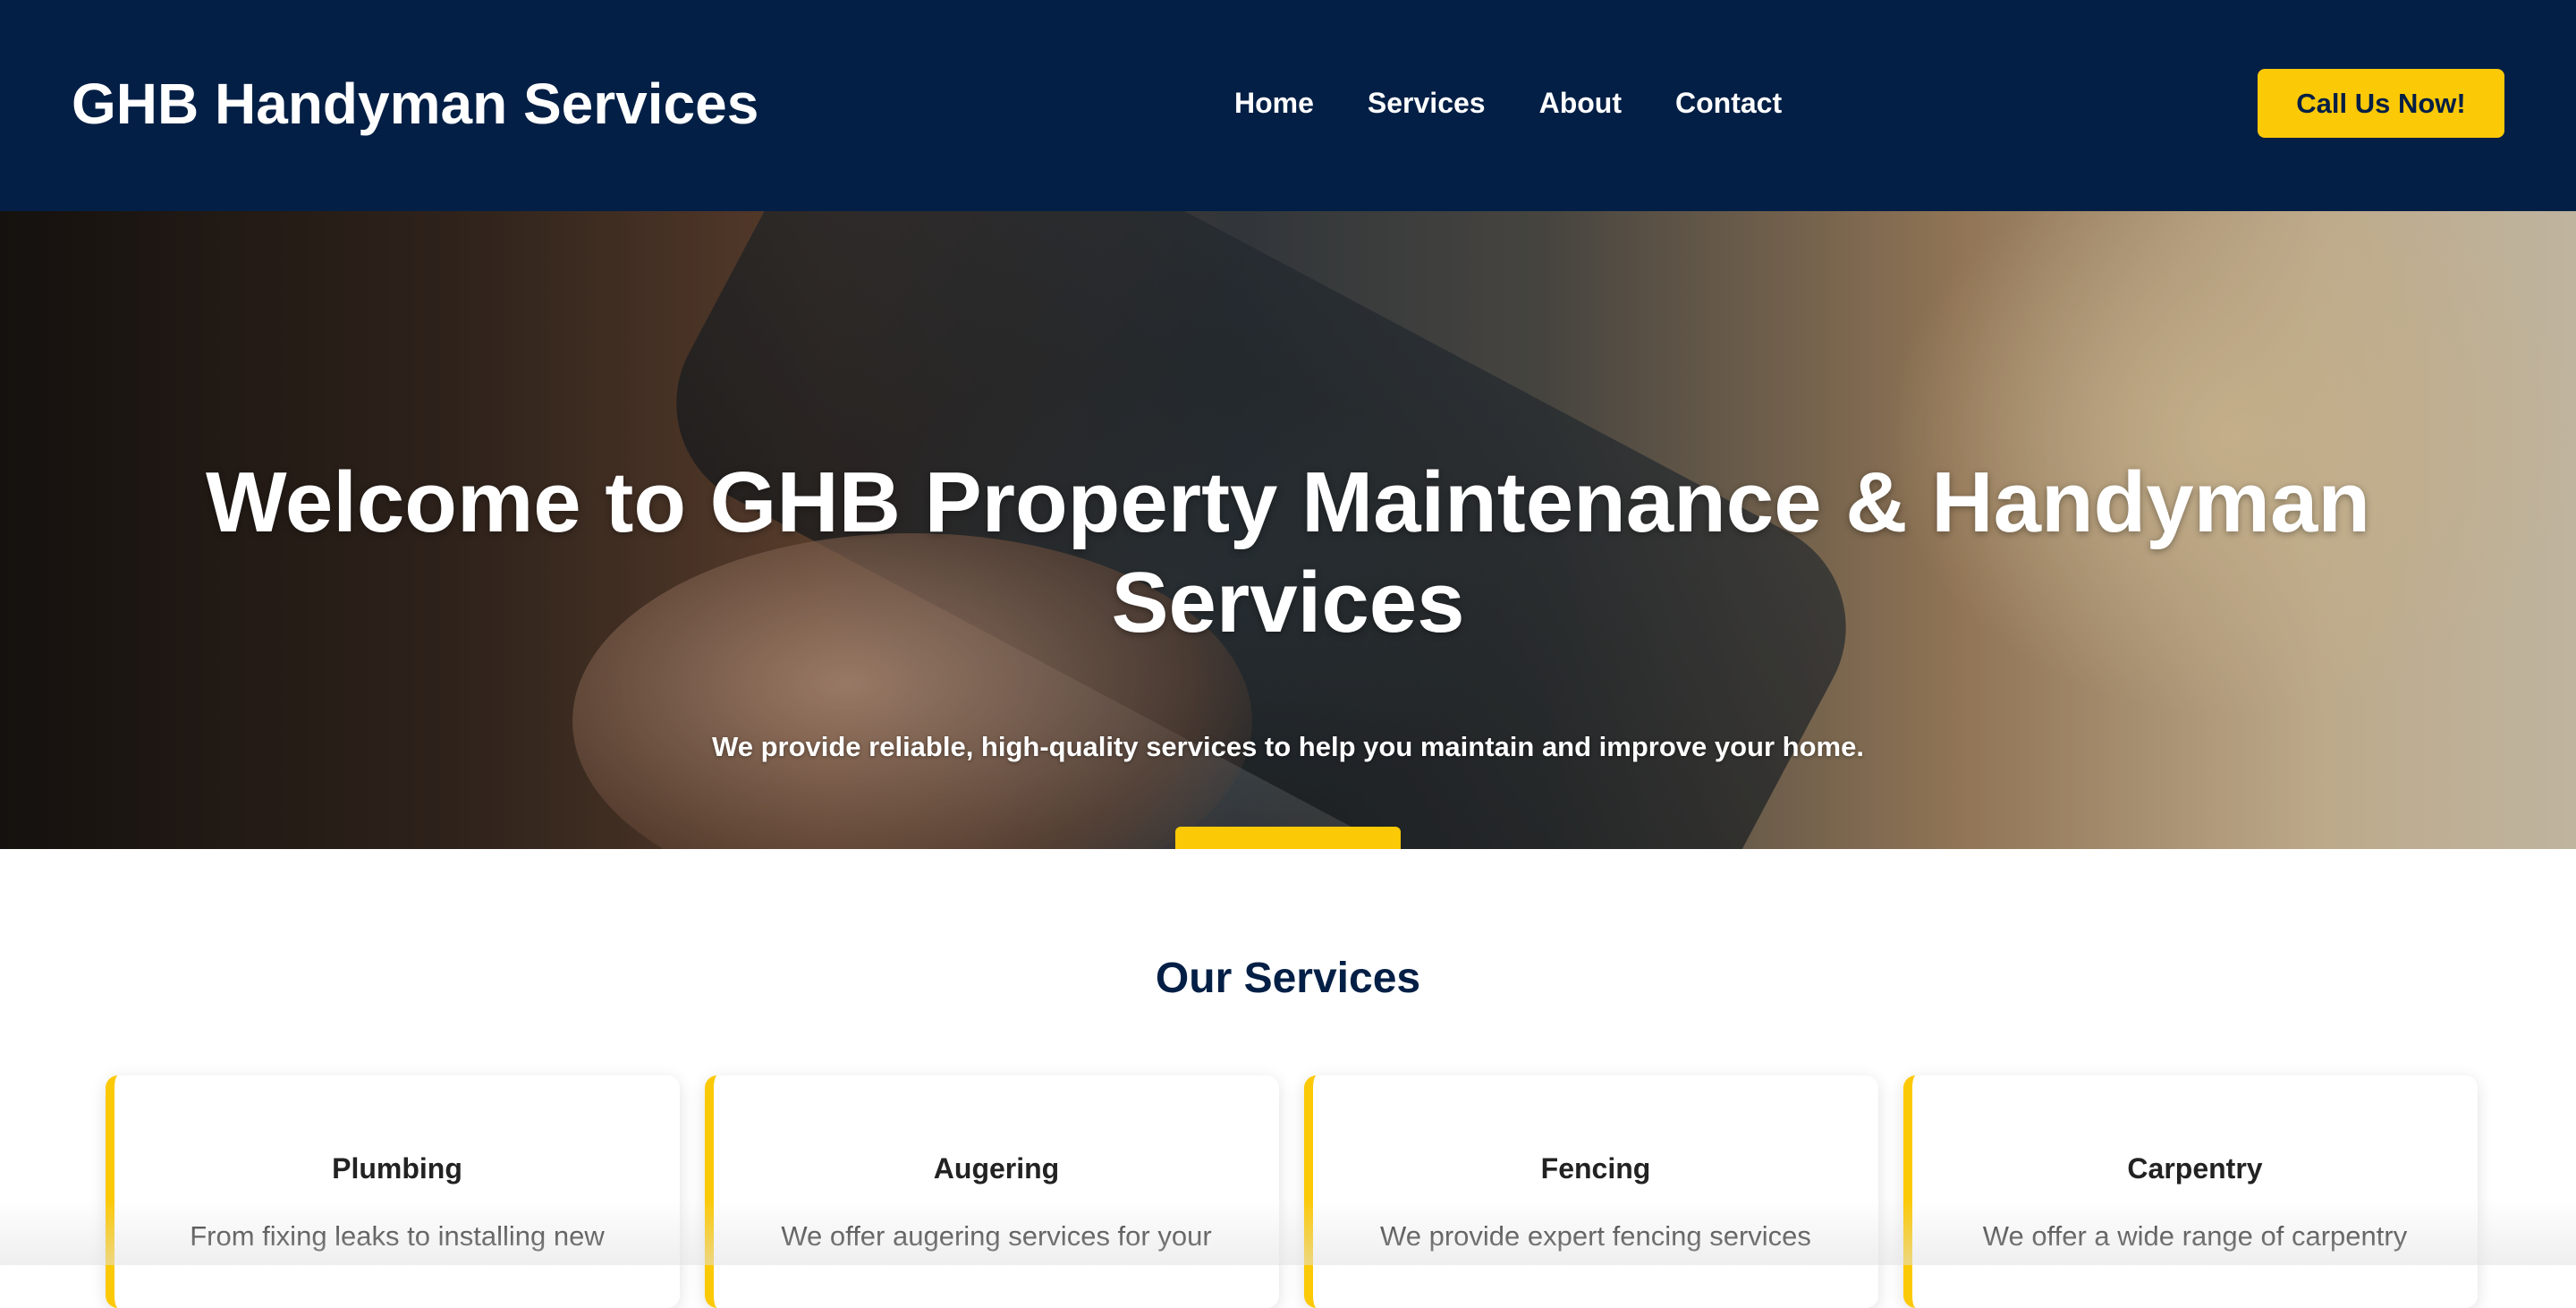 The height and width of the screenshot is (1308, 2576). Describe the element at coordinates (2381, 103) in the screenshot. I see `call-us-button: Call Us Now!` at that location.